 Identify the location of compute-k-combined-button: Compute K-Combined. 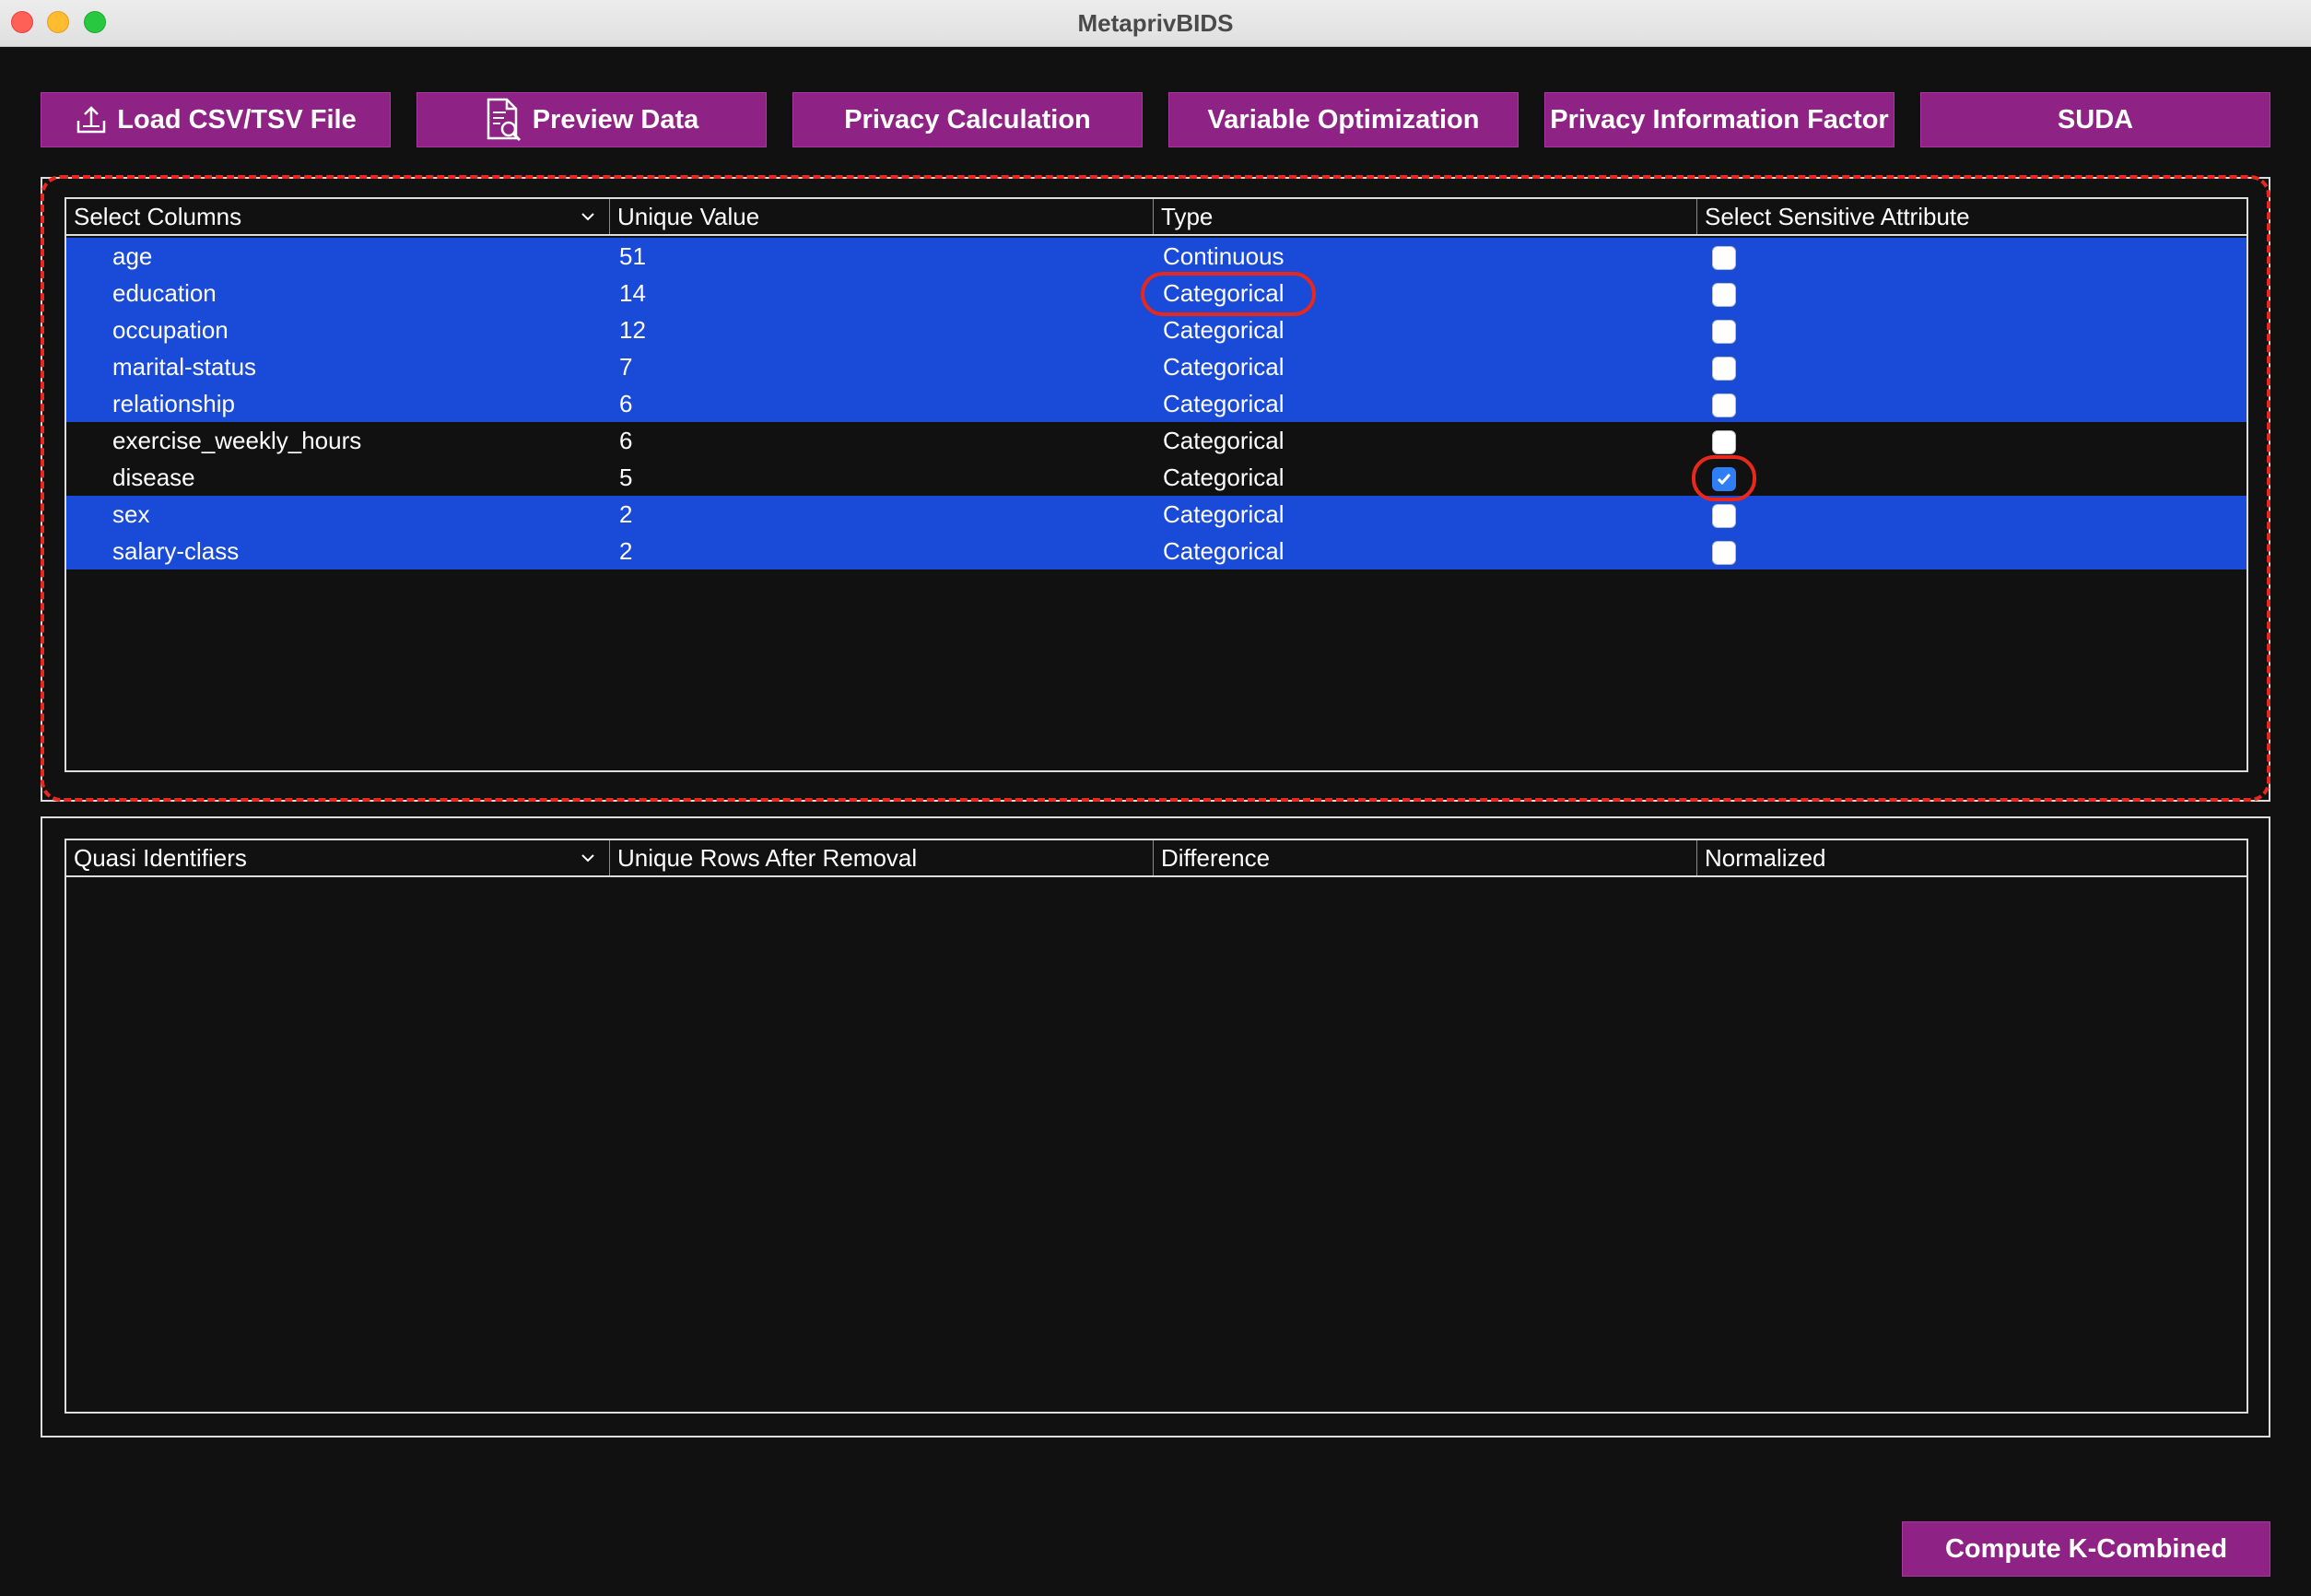
(2086, 1549).